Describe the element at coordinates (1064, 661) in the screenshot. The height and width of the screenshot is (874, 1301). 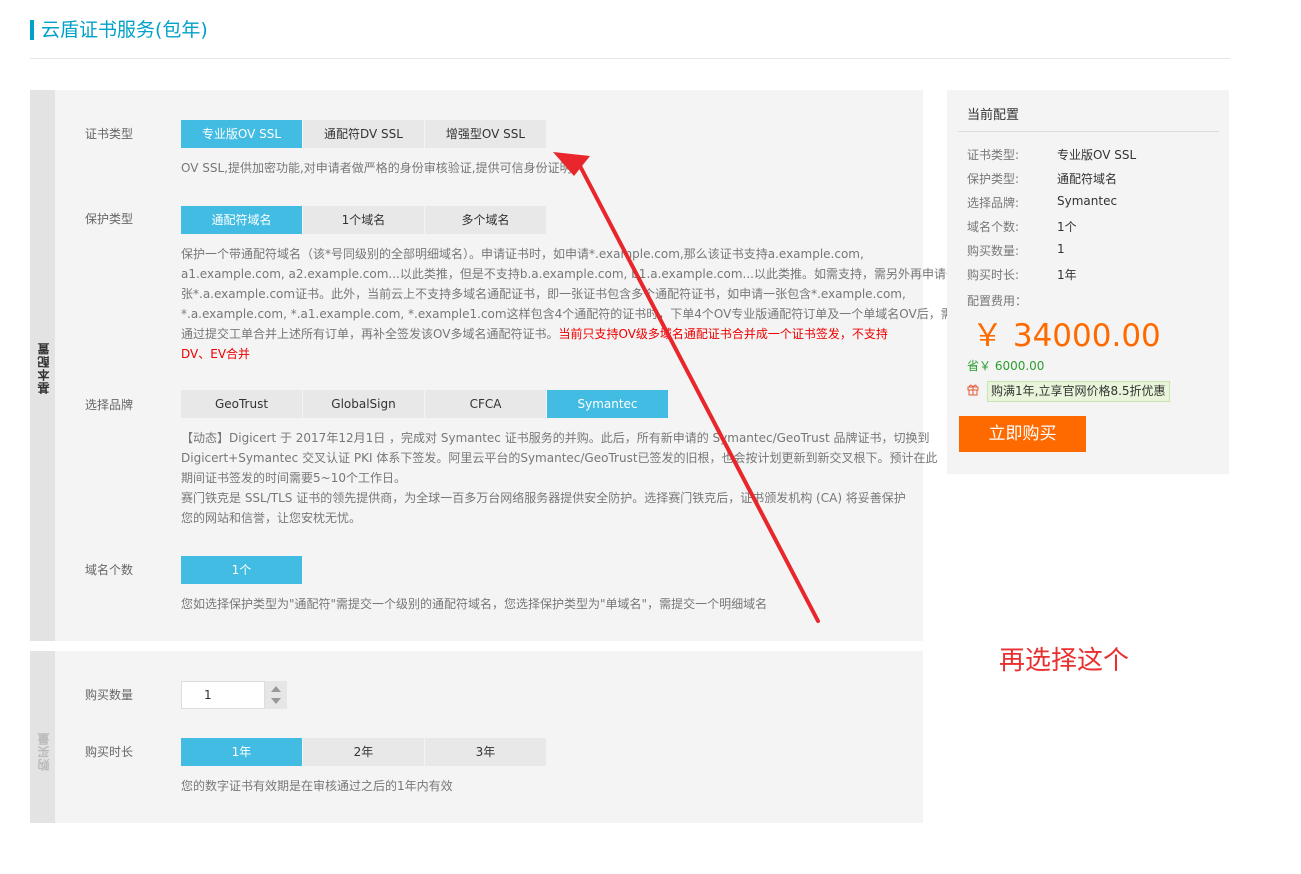
I see `annotation-note: 再选择这个` at that location.